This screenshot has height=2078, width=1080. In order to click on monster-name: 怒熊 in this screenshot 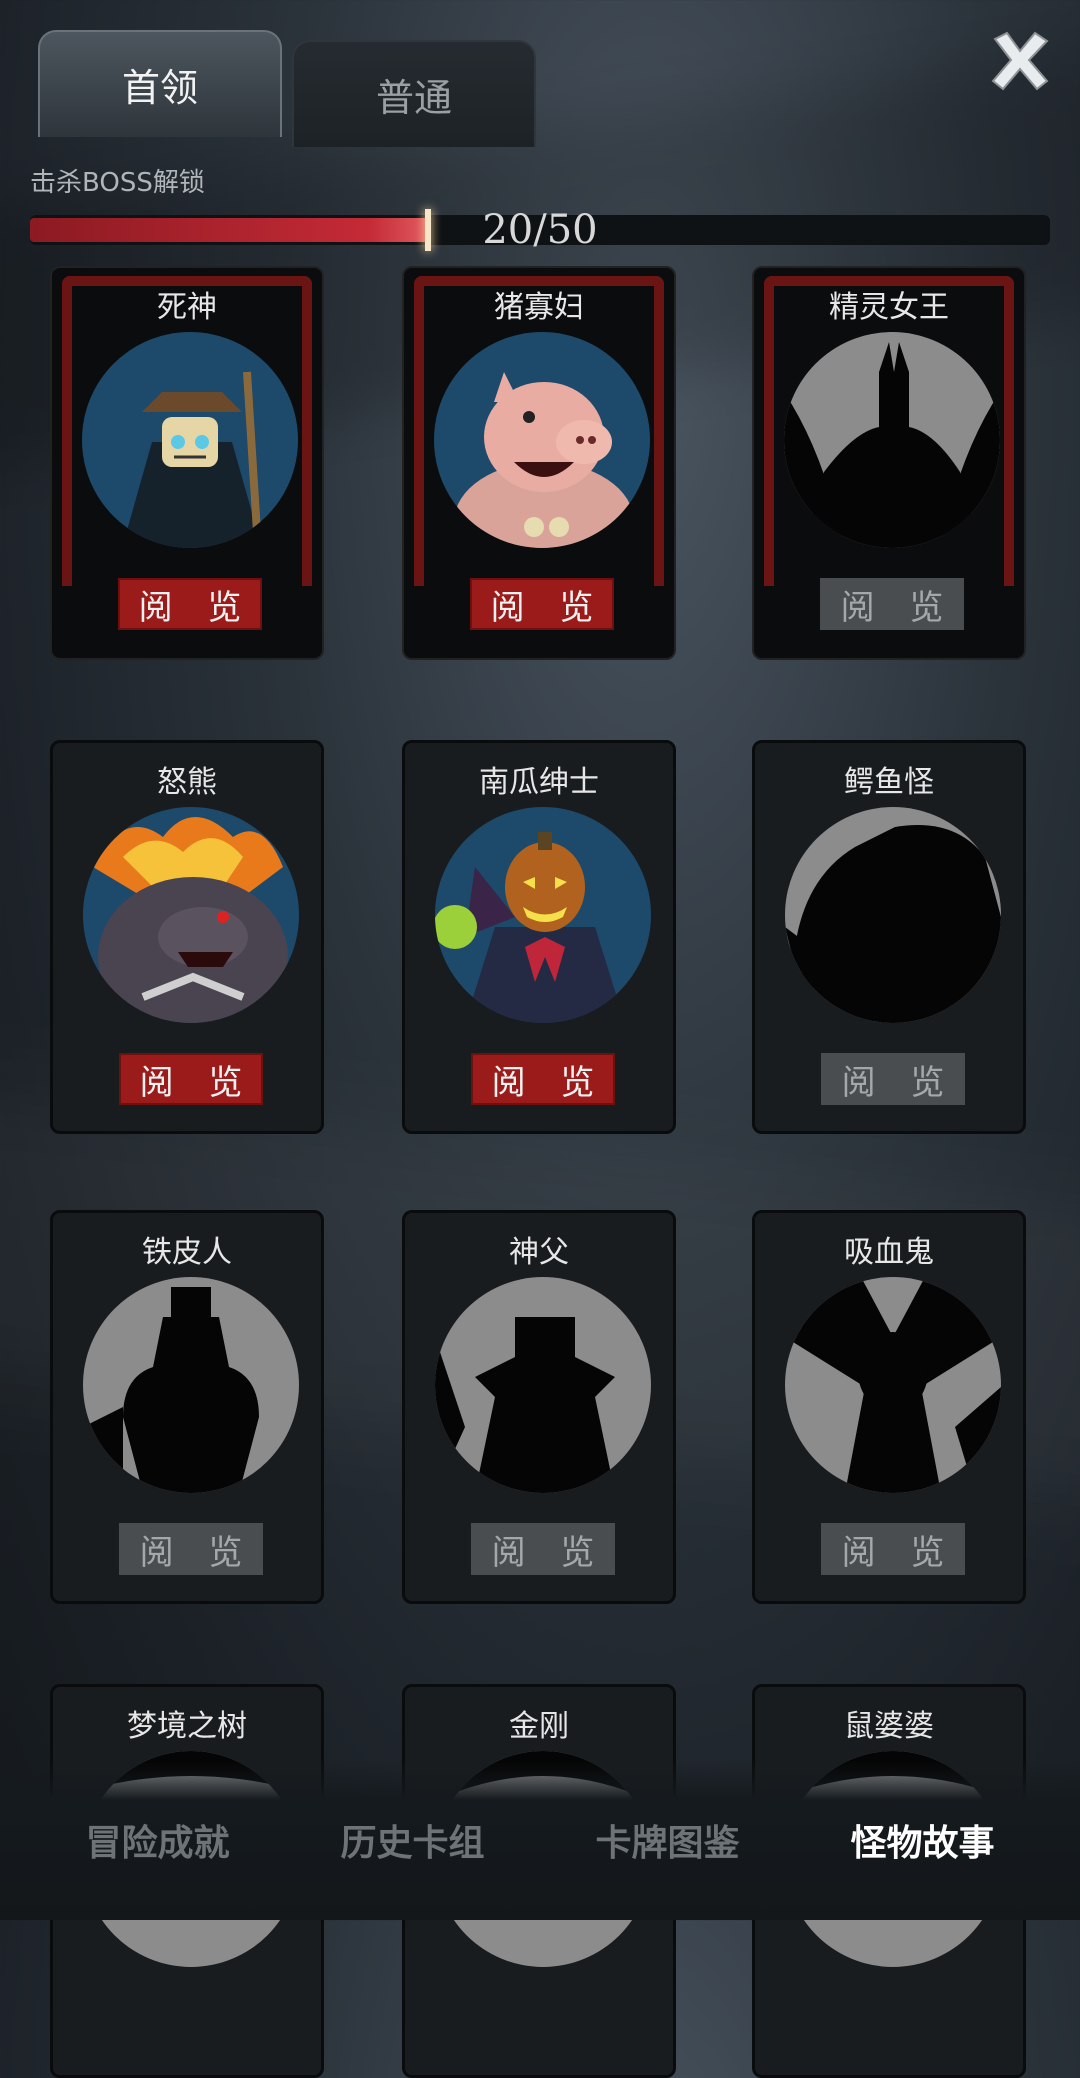, I will do `click(187, 782)`.